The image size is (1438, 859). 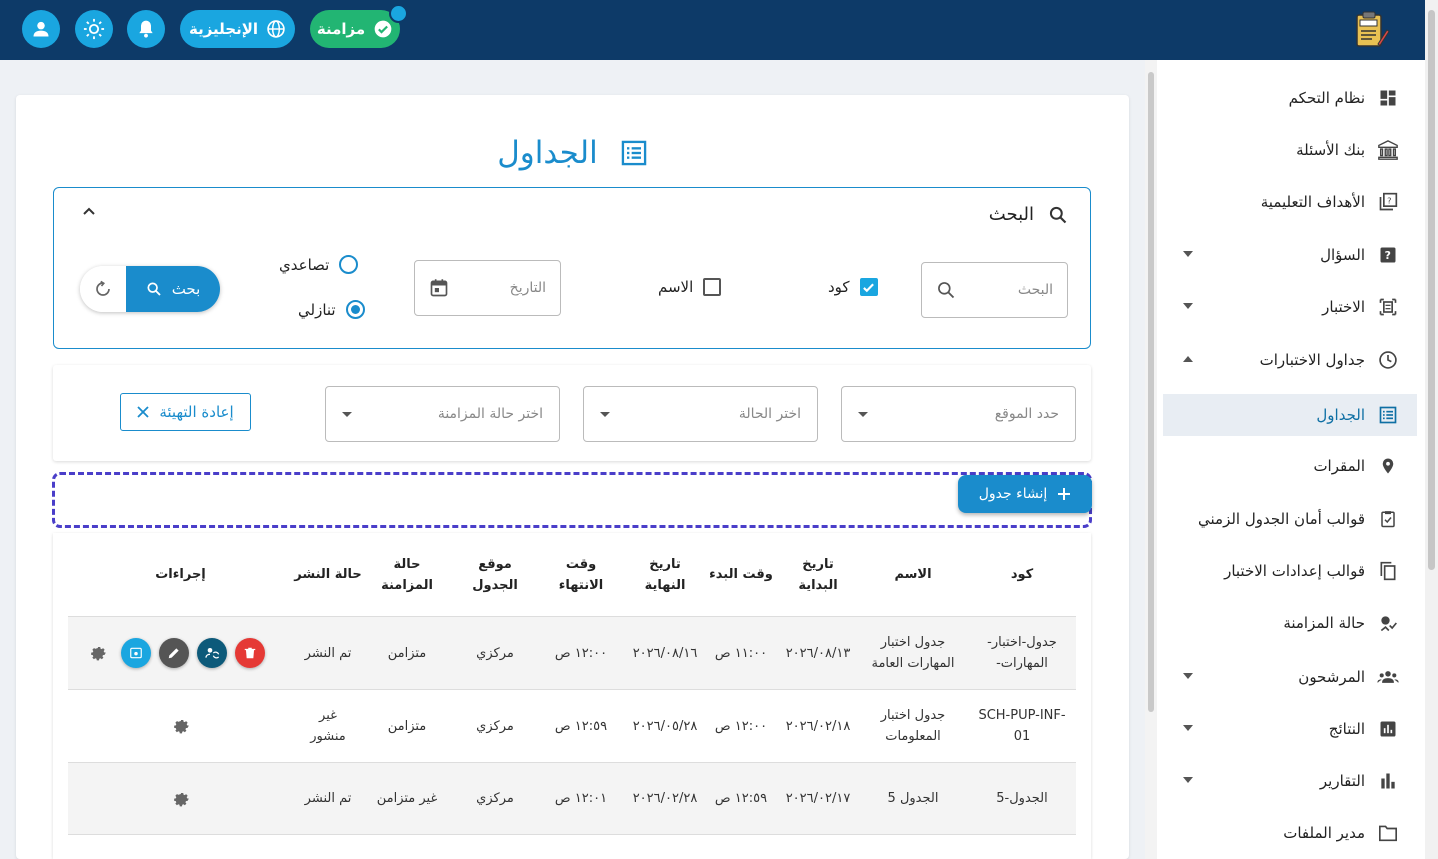 I want to click on column-header-publish-status: حالة النشر, so click(x=328, y=574).